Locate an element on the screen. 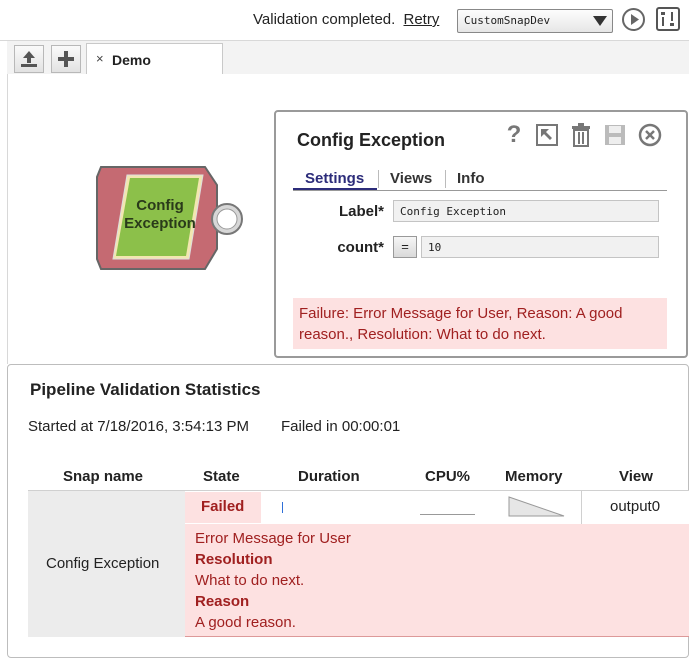  close-icon is located at coordinates (650, 135).